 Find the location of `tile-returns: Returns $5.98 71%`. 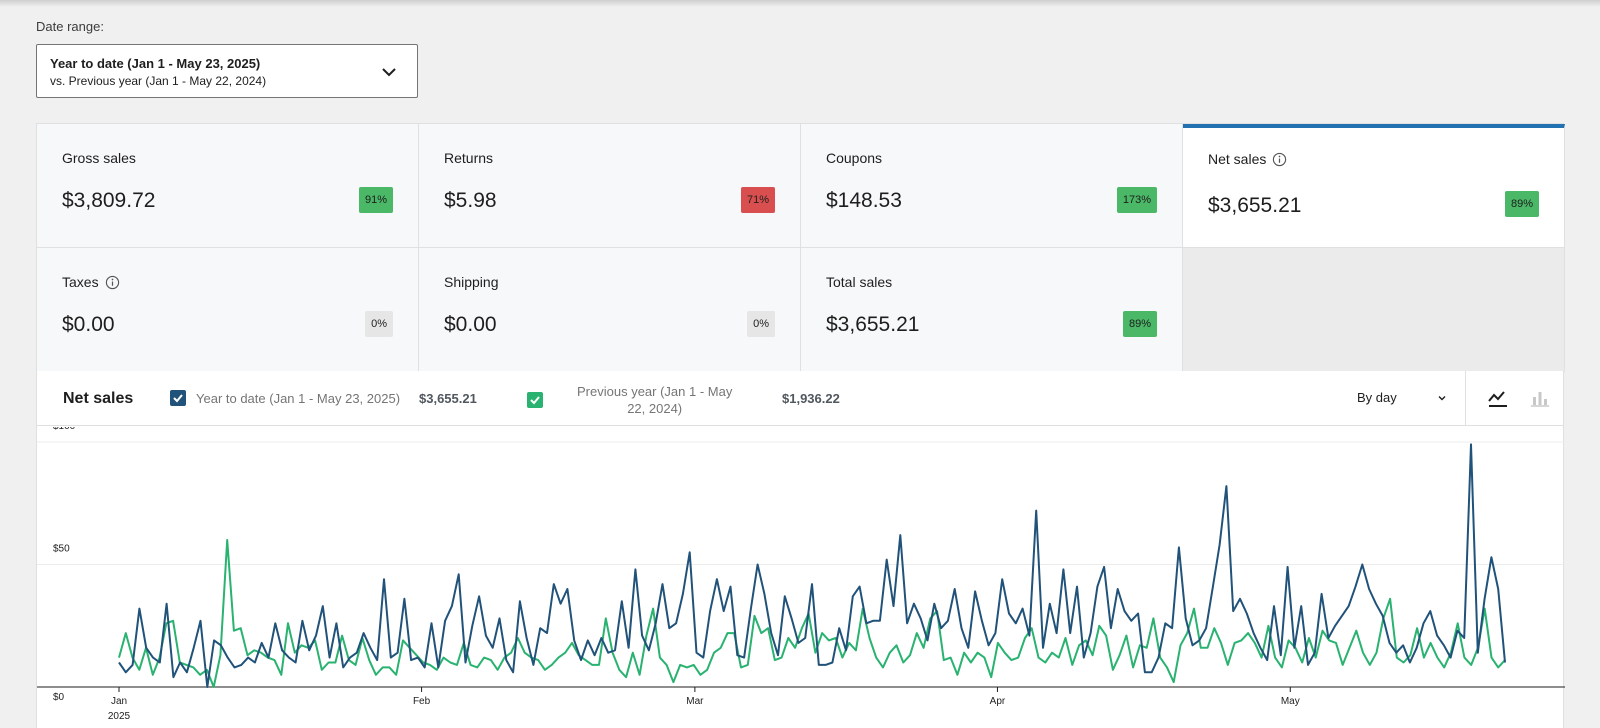

tile-returns: Returns $5.98 71% is located at coordinates (610, 186).